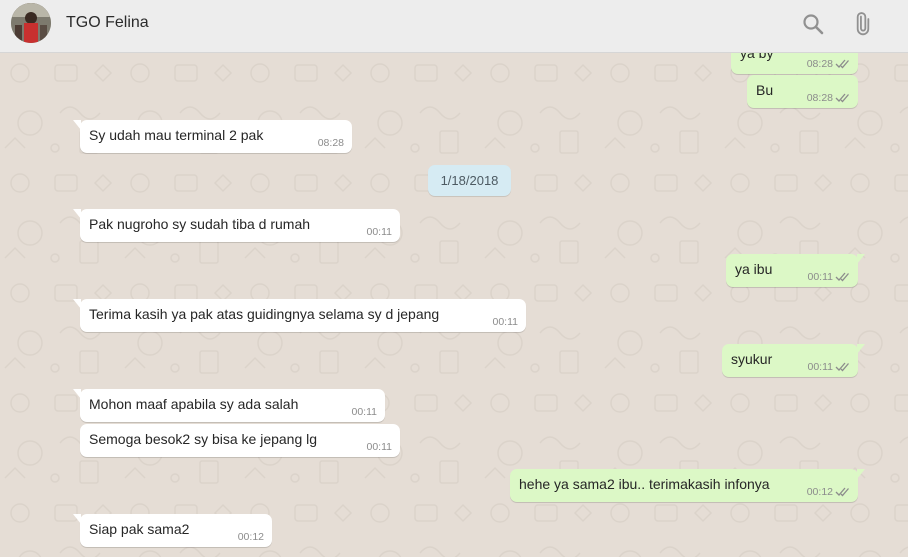 Image resolution: width=908 pixels, height=557 pixels. Describe the element at coordinates (813, 24) in the screenshot. I see `search-icon` at that location.